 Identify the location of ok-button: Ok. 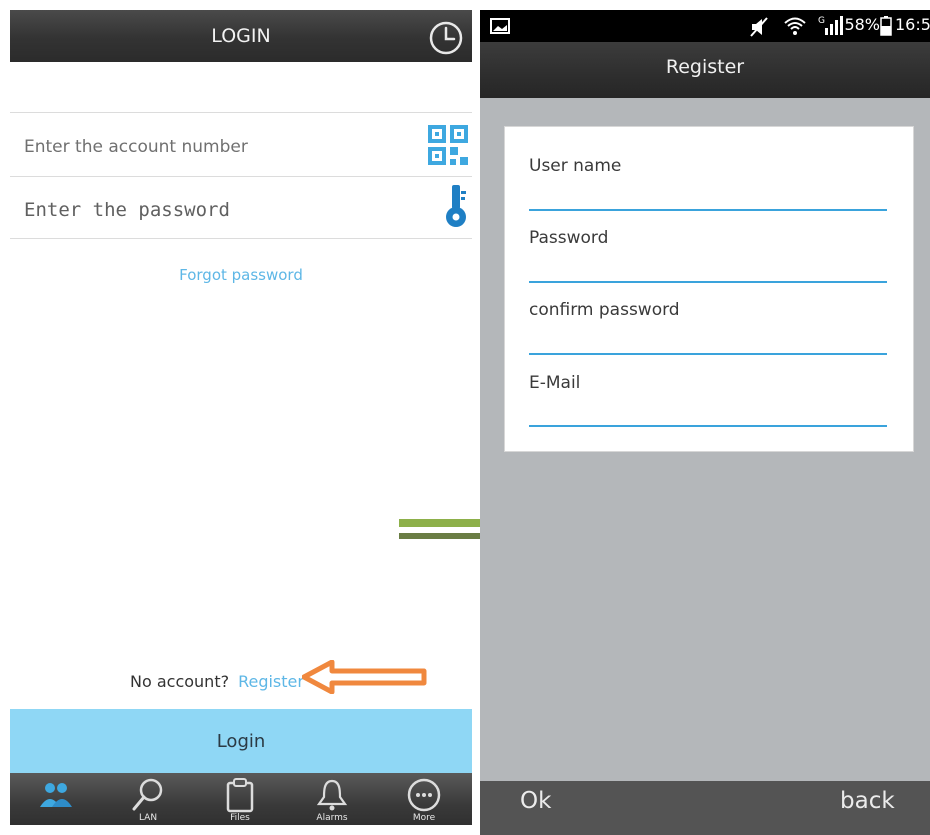
(535, 801).